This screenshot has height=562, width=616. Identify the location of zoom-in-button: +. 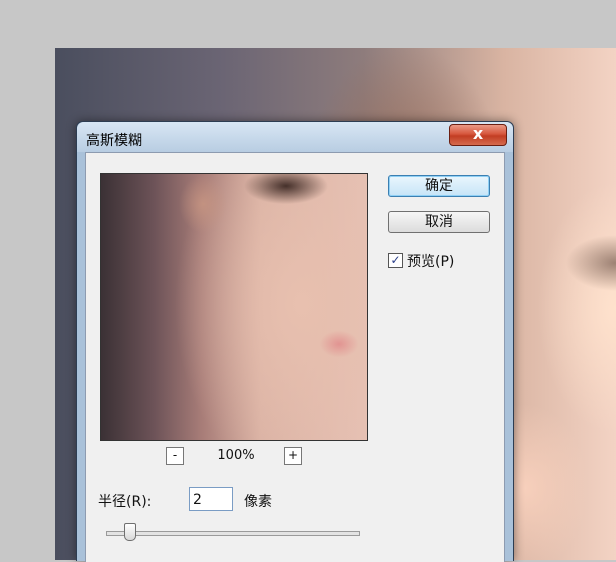
(293, 456).